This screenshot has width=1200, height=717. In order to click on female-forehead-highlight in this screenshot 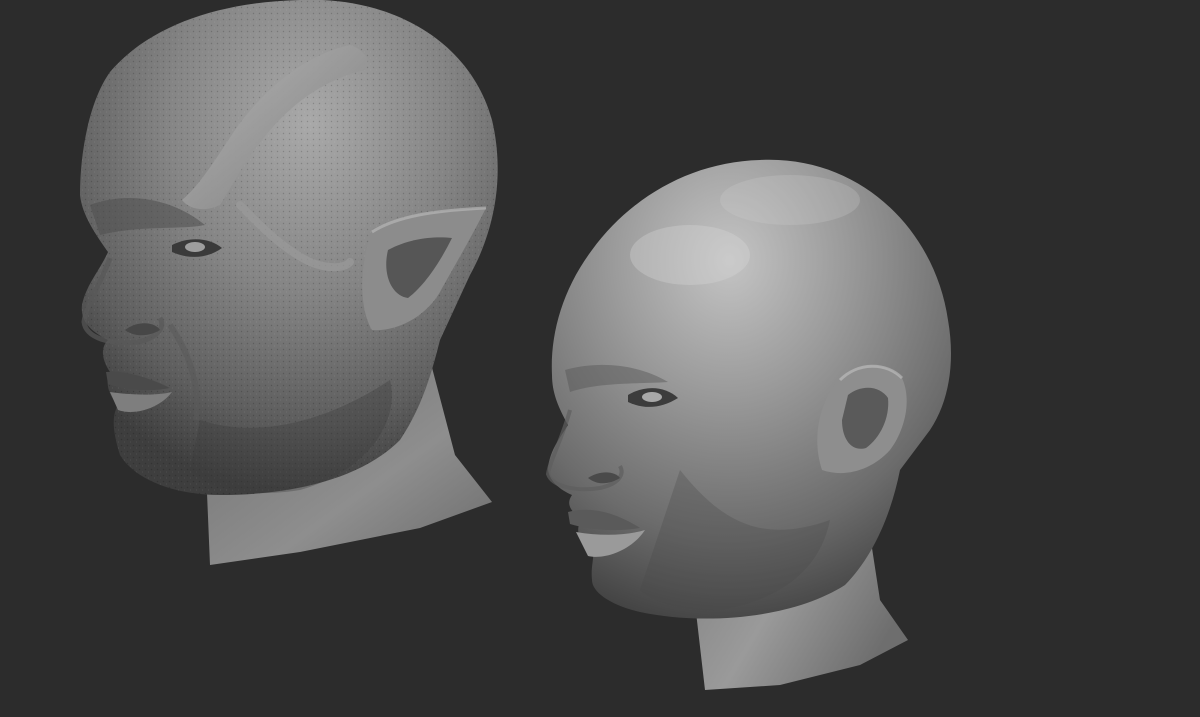, I will do `click(690, 255)`.